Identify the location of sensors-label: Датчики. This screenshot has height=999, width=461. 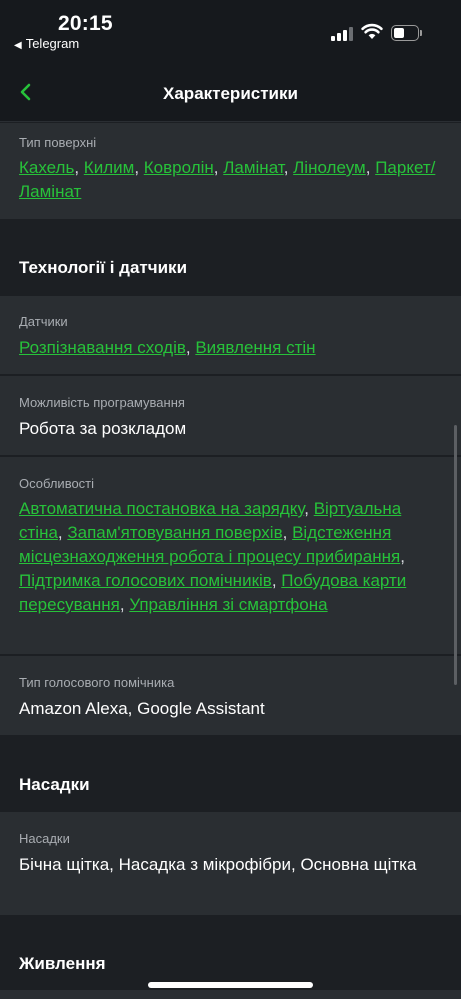
(43, 321).